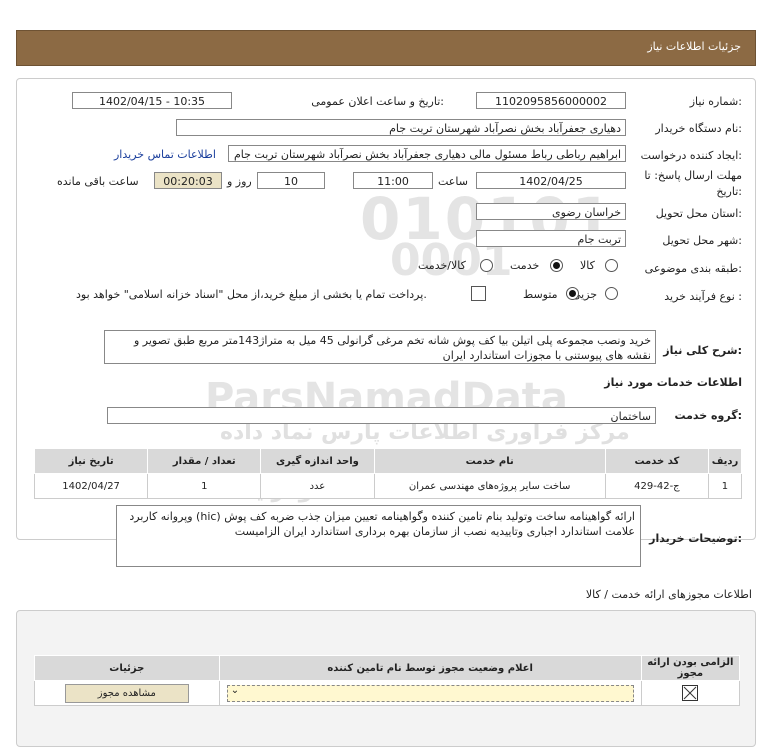 The image size is (770, 747). What do you see at coordinates (540, 294) in the screenshot?
I see `process-option-medium: متوسط` at bounding box center [540, 294].